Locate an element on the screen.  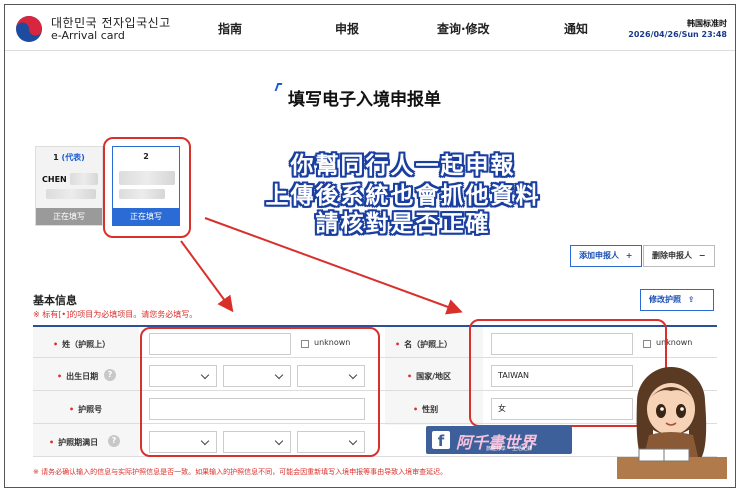
delete-applicant-button: 删除申报人 − is located at coordinates (679, 256).